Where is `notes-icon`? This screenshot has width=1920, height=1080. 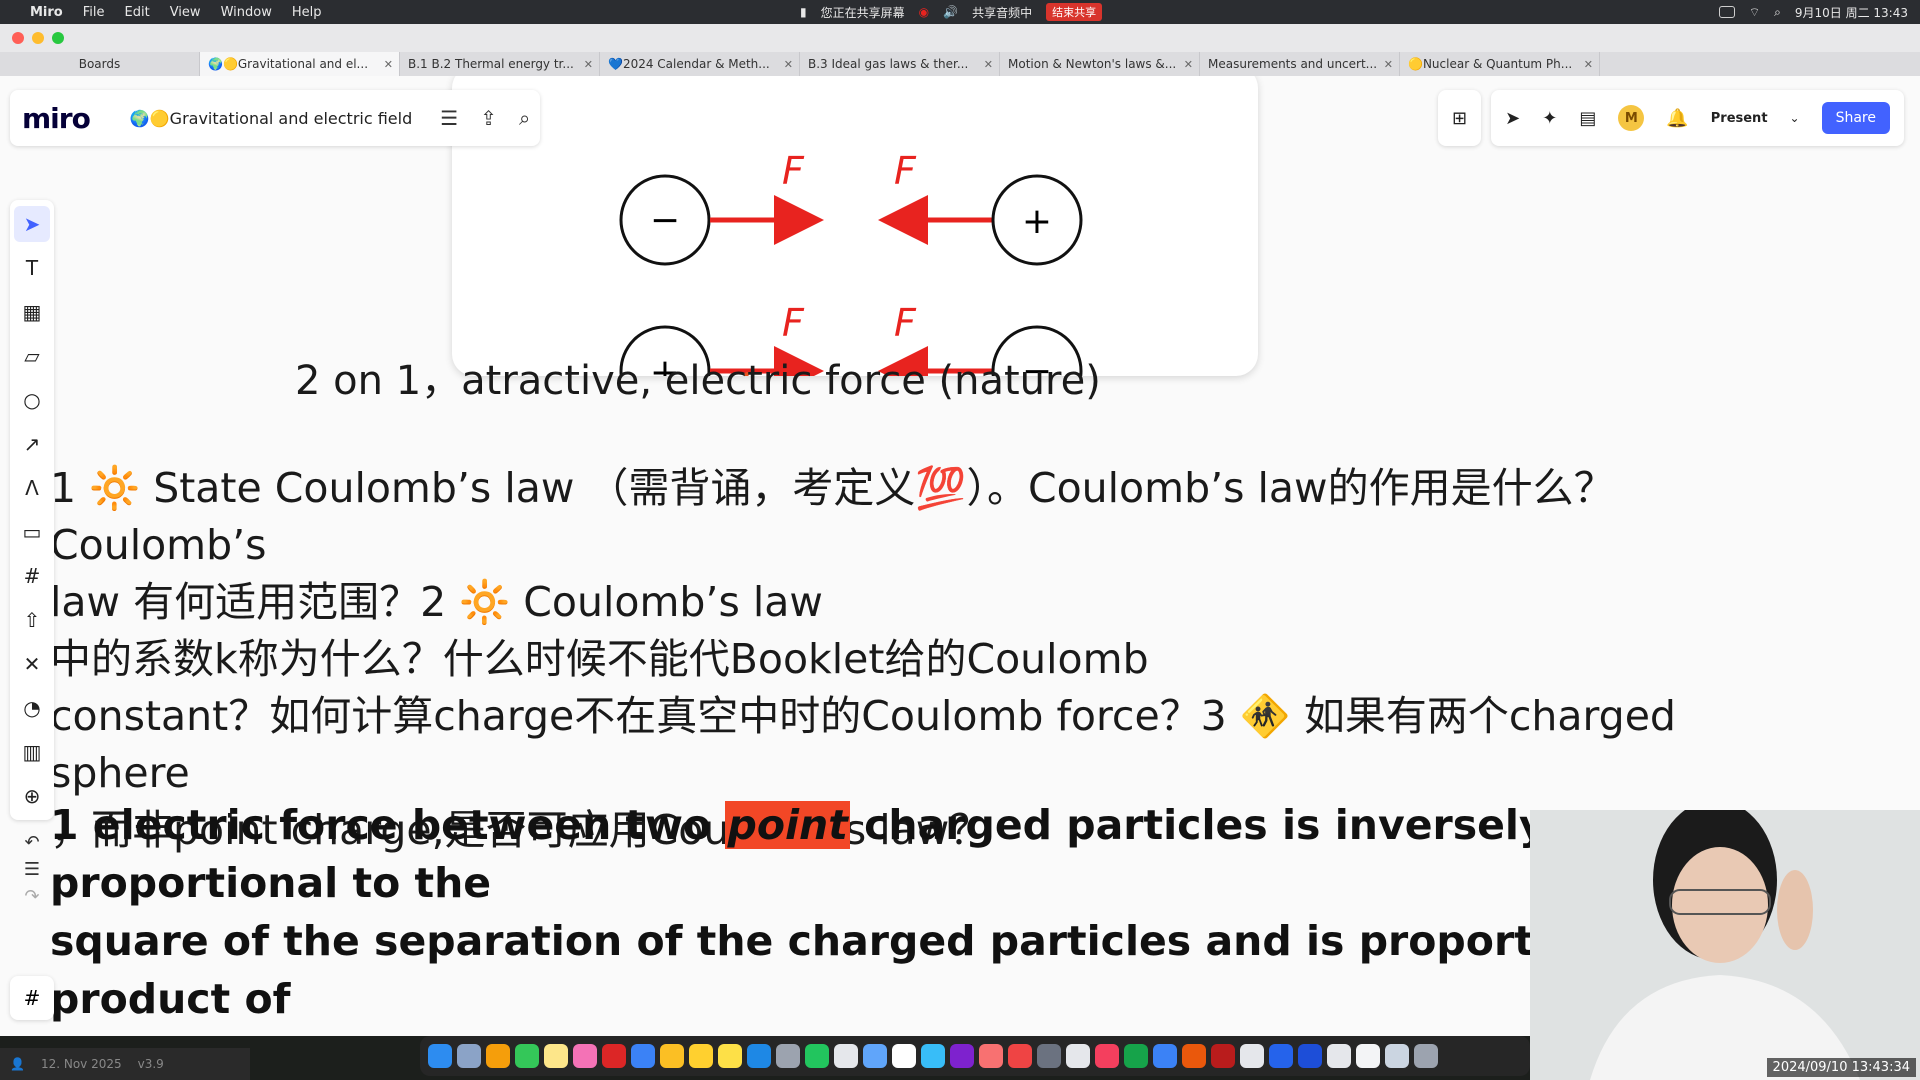
notes-icon is located at coordinates (556, 1056).